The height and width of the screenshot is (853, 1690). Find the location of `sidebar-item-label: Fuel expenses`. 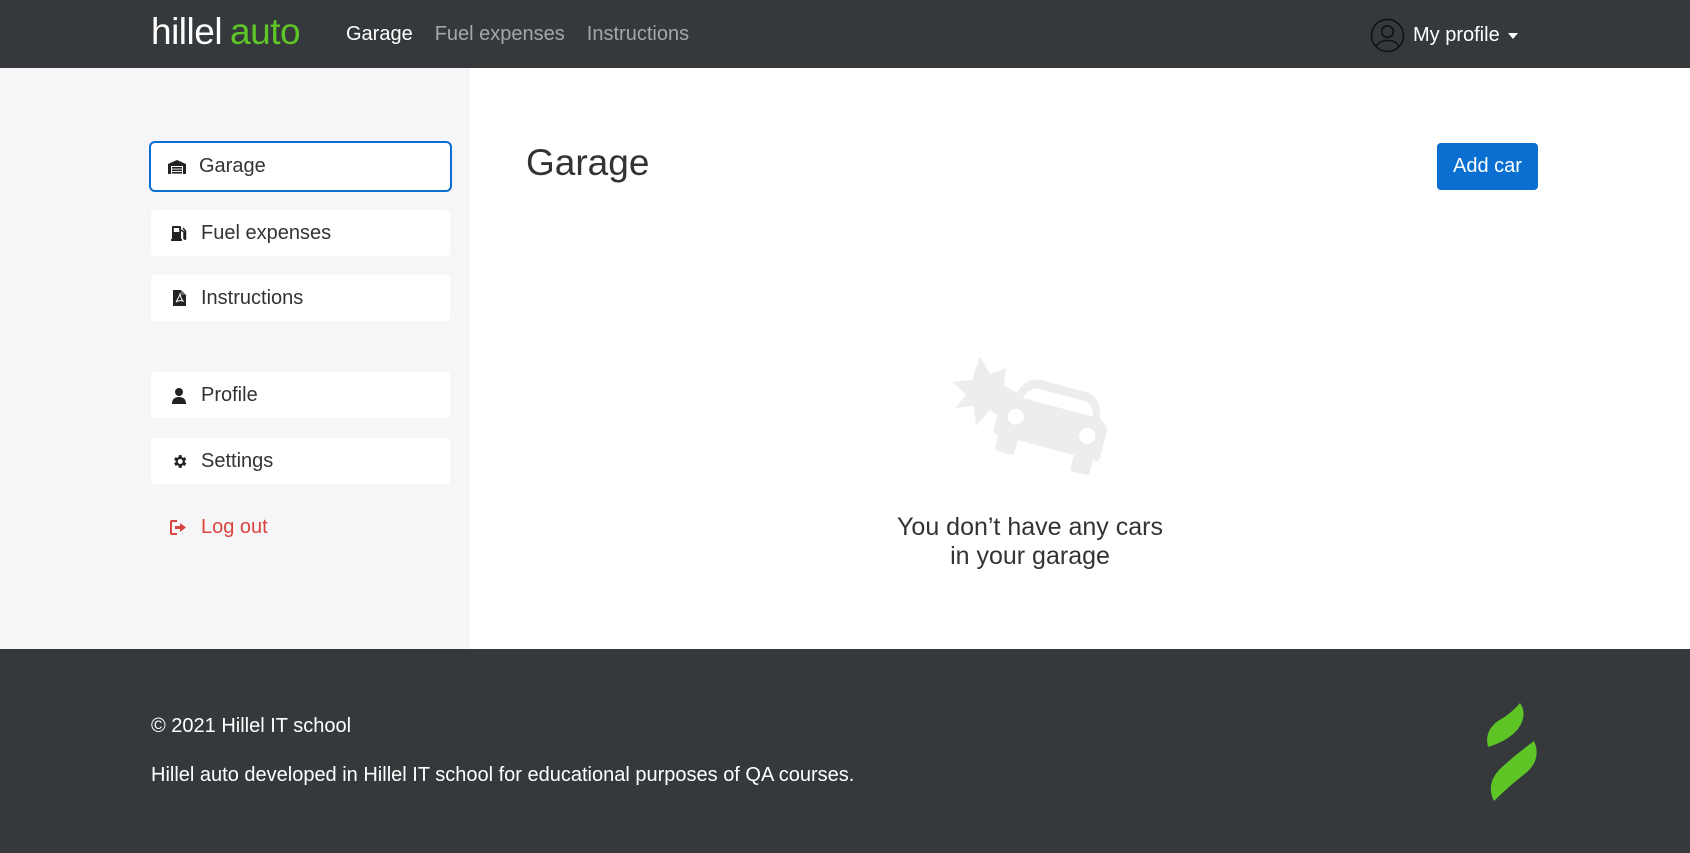

sidebar-item-label: Fuel expenses is located at coordinates (266, 232).